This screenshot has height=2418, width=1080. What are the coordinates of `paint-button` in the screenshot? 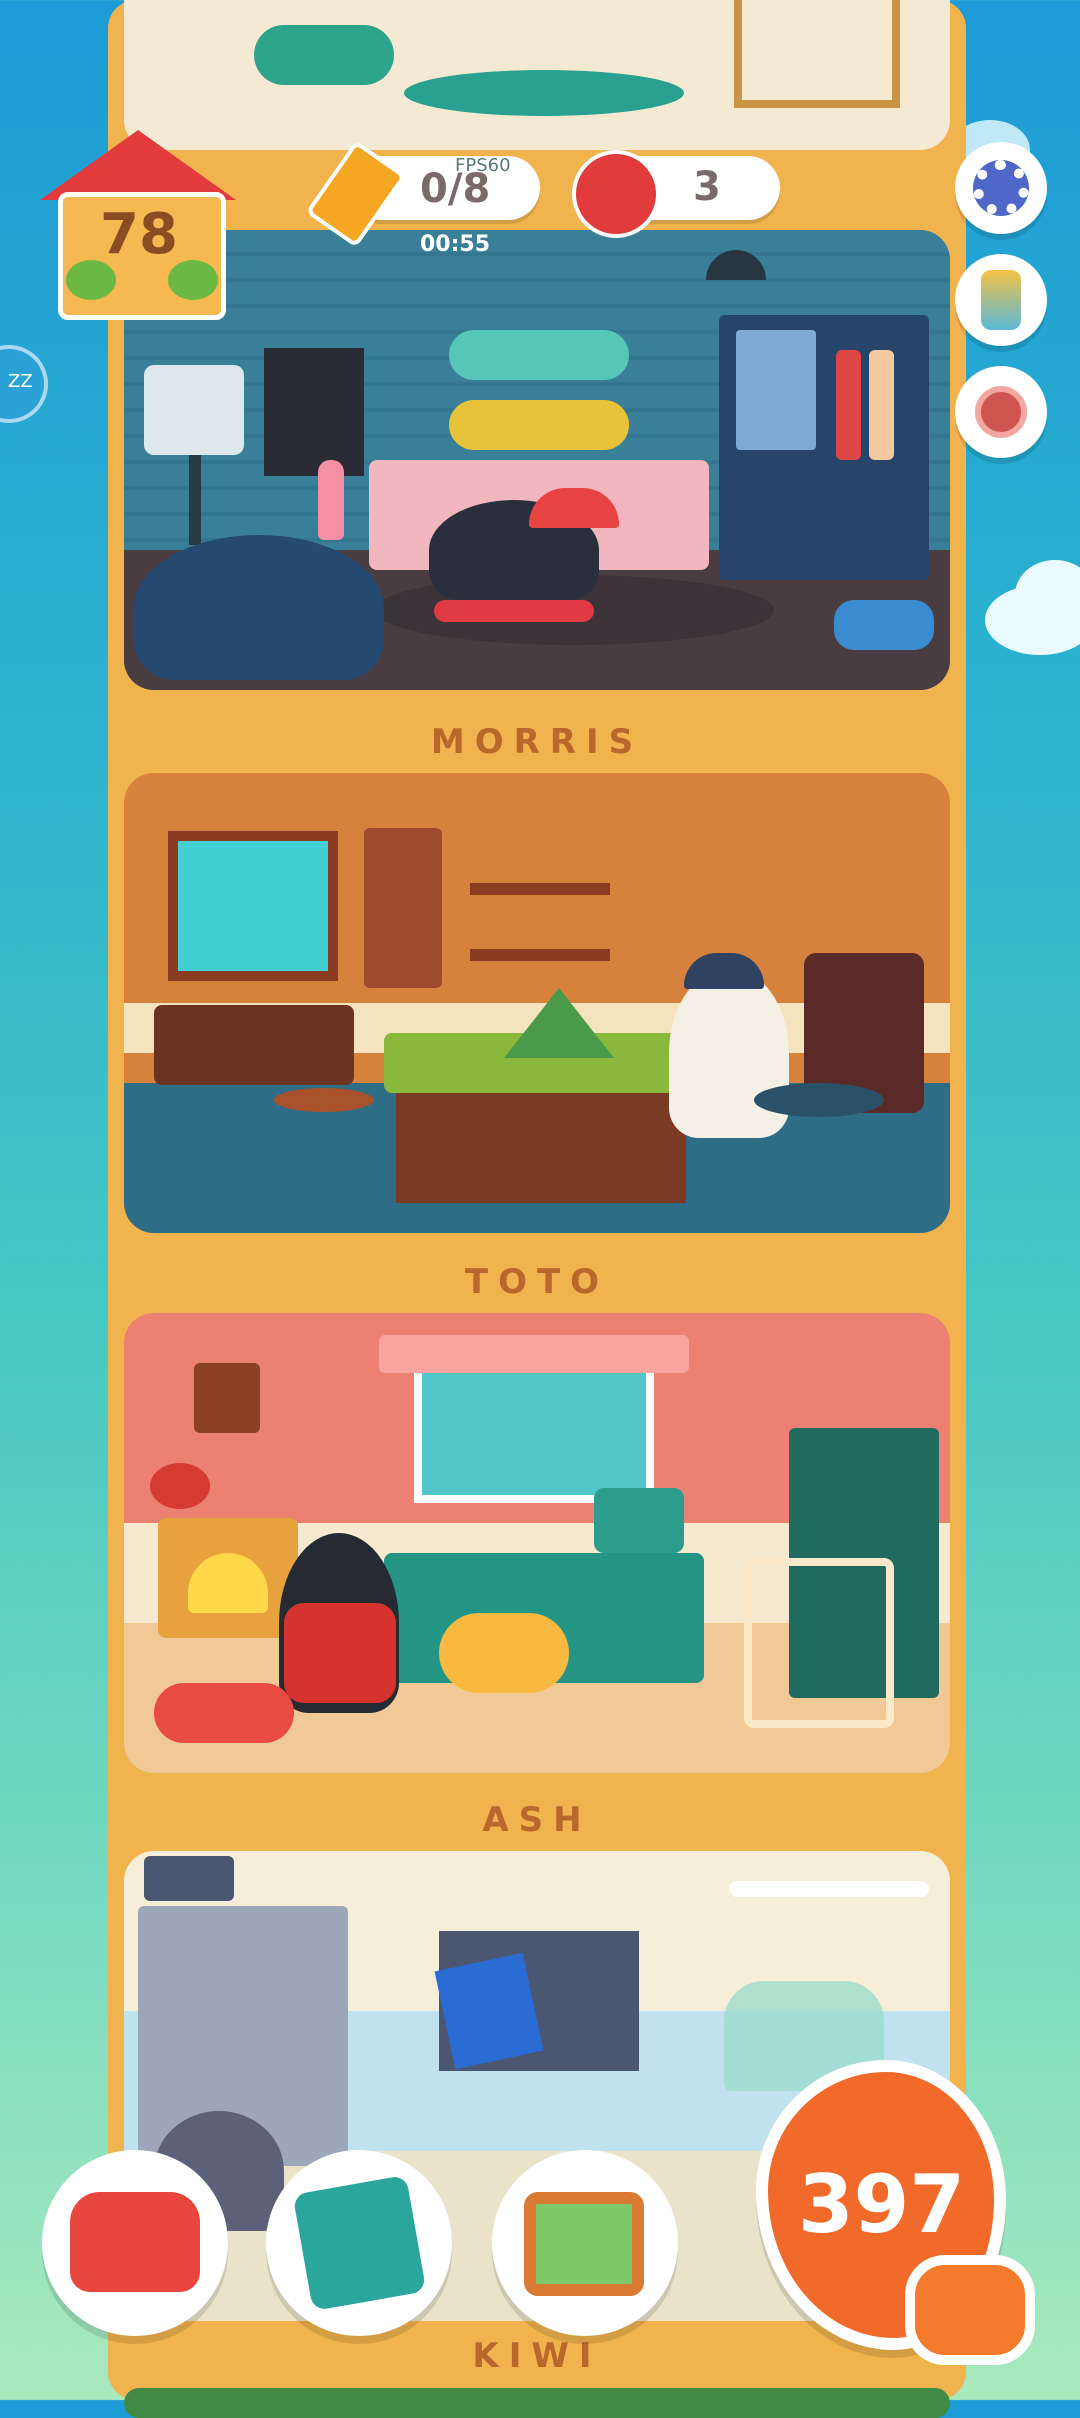 It's located at (1001, 300).